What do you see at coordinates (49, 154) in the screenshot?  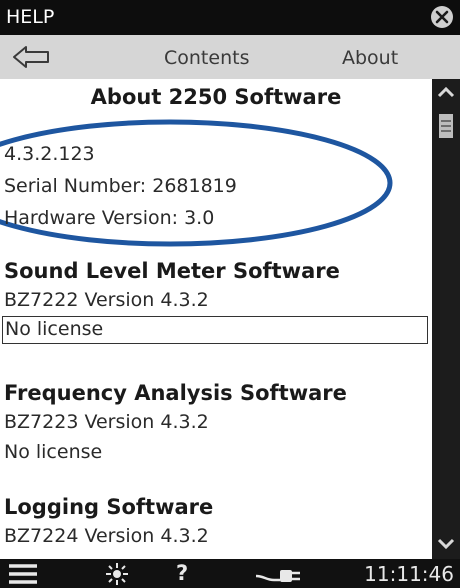 I see `software-version: 4.3.2.123` at bounding box center [49, 154].